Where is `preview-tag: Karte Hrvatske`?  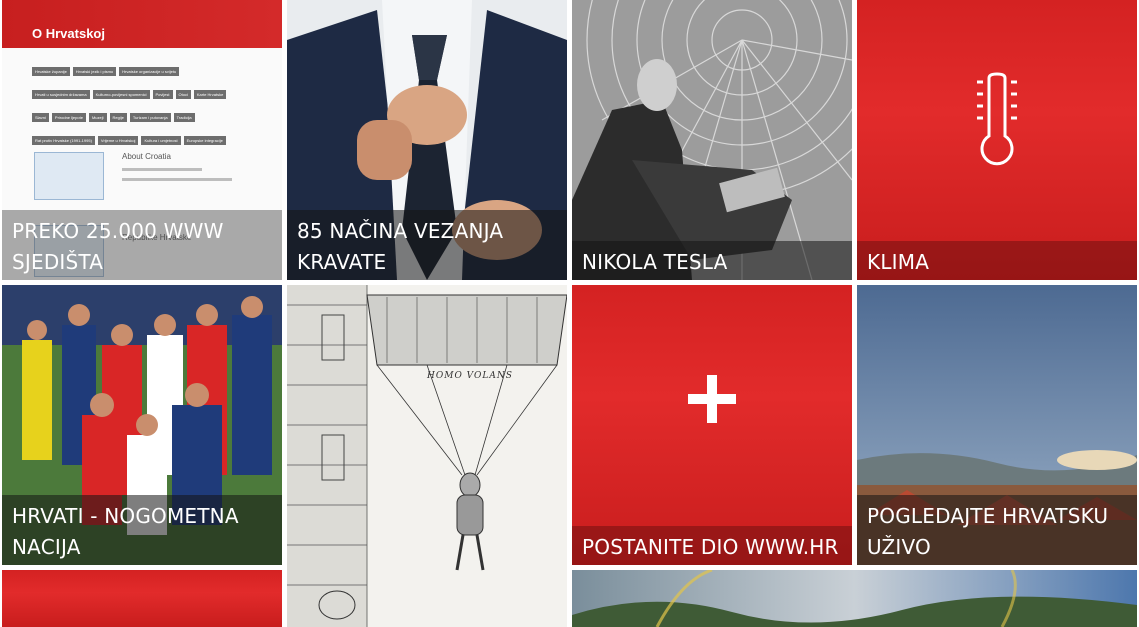
preview-tag: Karte Hrvatske is located at coordinates (210, 94).